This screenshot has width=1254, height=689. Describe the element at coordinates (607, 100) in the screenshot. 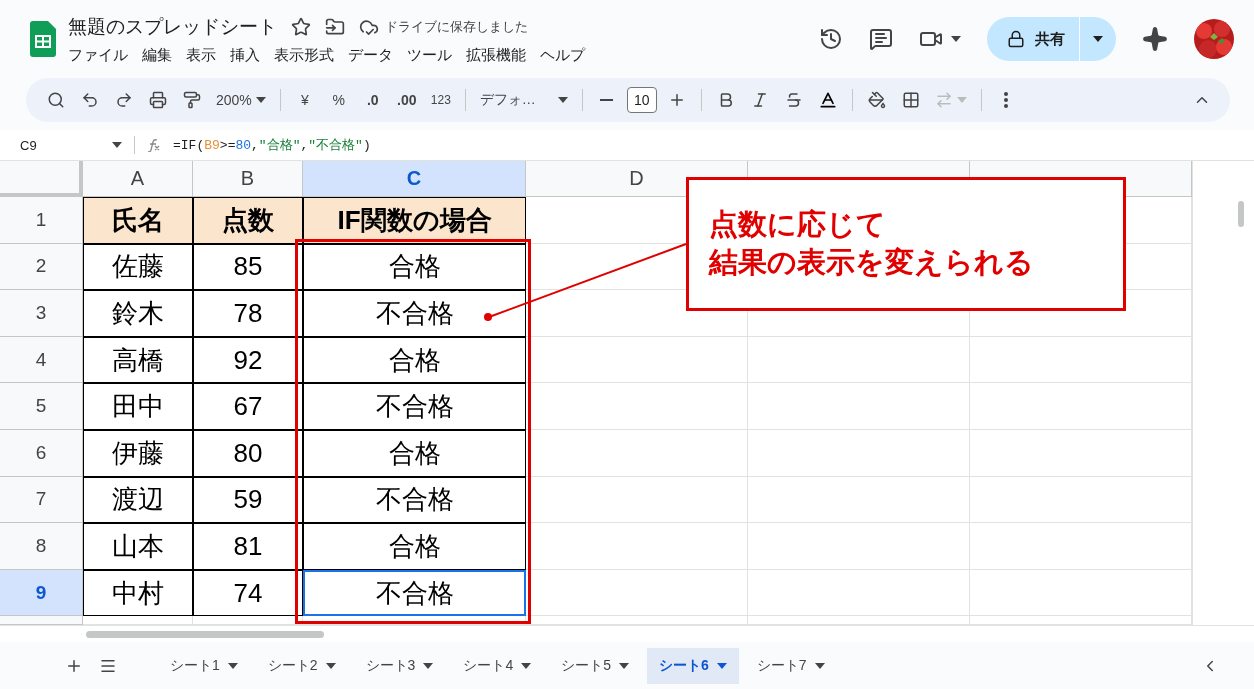

I see `minus-icon` at that location.